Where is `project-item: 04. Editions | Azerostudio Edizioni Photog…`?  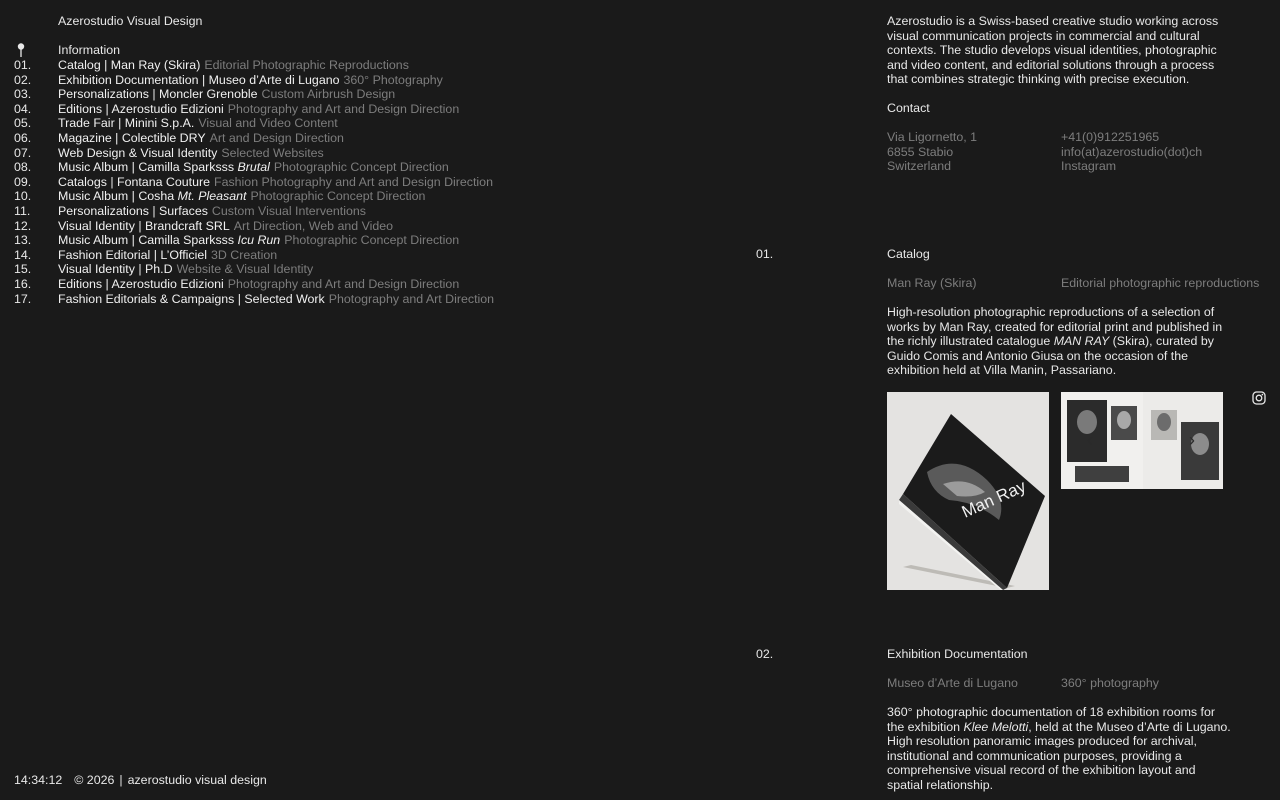
project-item: 04. Editions | Azerostudio Edizioni Photog… is located at coordinates (294, 109).